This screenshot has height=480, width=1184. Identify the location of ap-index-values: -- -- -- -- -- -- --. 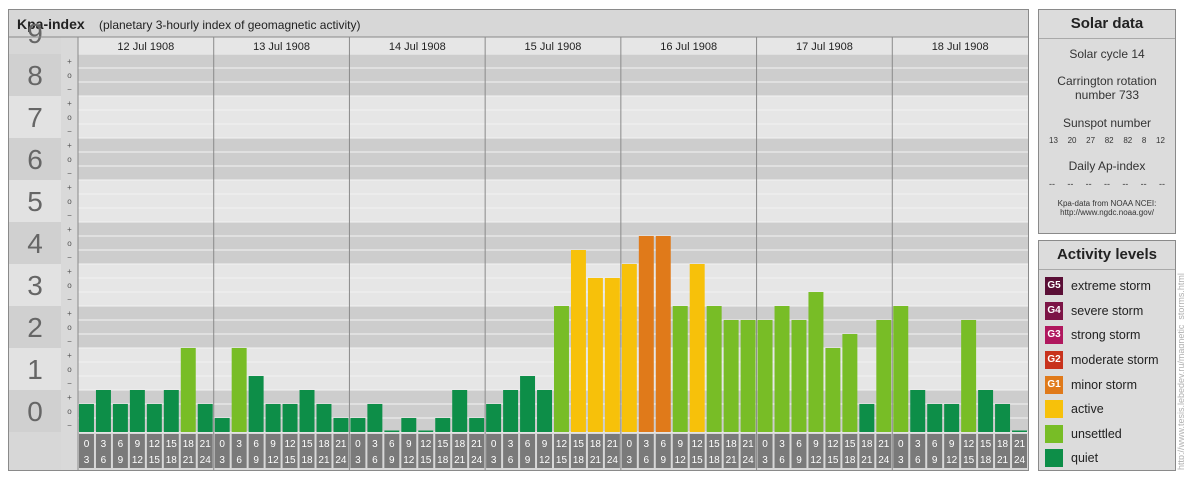
(1107, 184).